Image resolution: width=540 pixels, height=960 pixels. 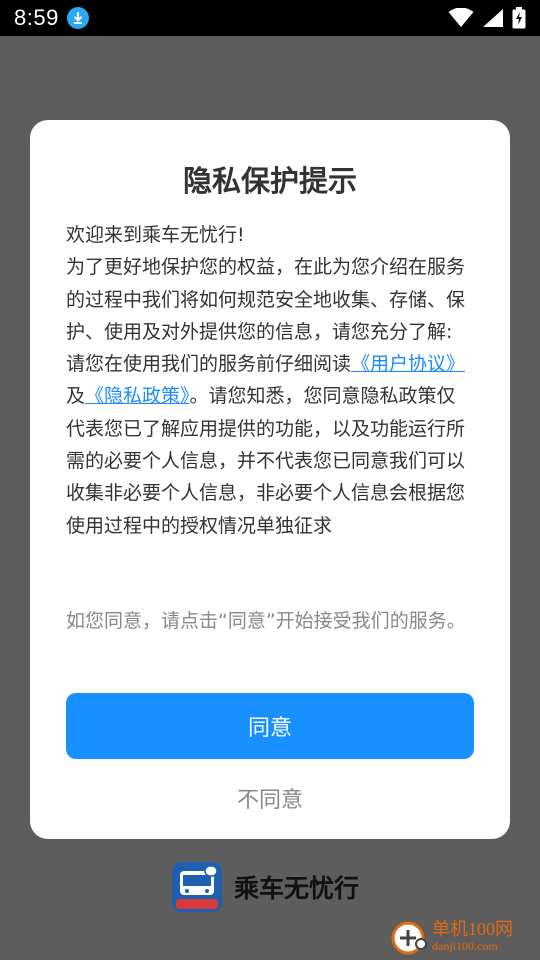 What do you see at coordinates (209, 364) in the screenshot?
I see `read-prefix: 请您在使用我们的服务前仔细阅读` at bounding box center [209, 364].